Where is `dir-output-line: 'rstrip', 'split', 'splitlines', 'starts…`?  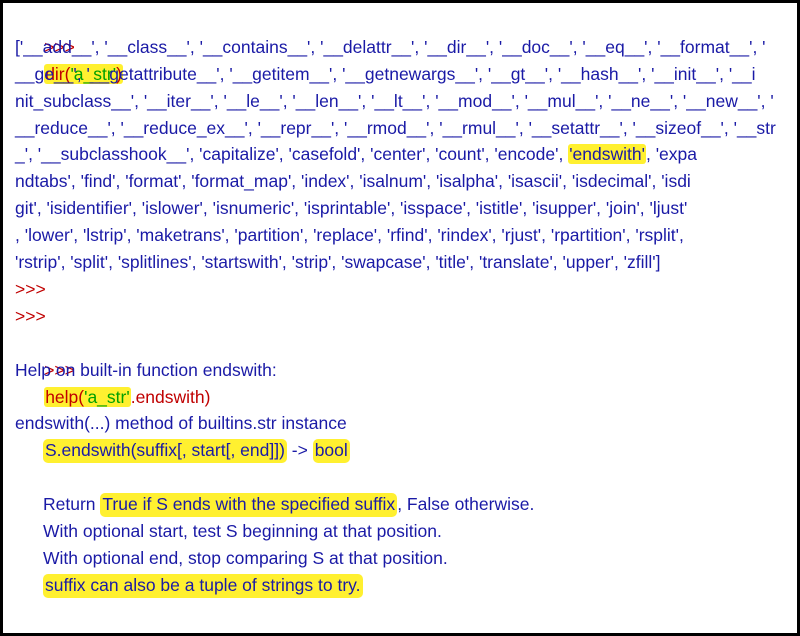
dir-output-line: 'rstrip', 'split', 'splitlines', 'starts… is located at coordinates (338, 262).